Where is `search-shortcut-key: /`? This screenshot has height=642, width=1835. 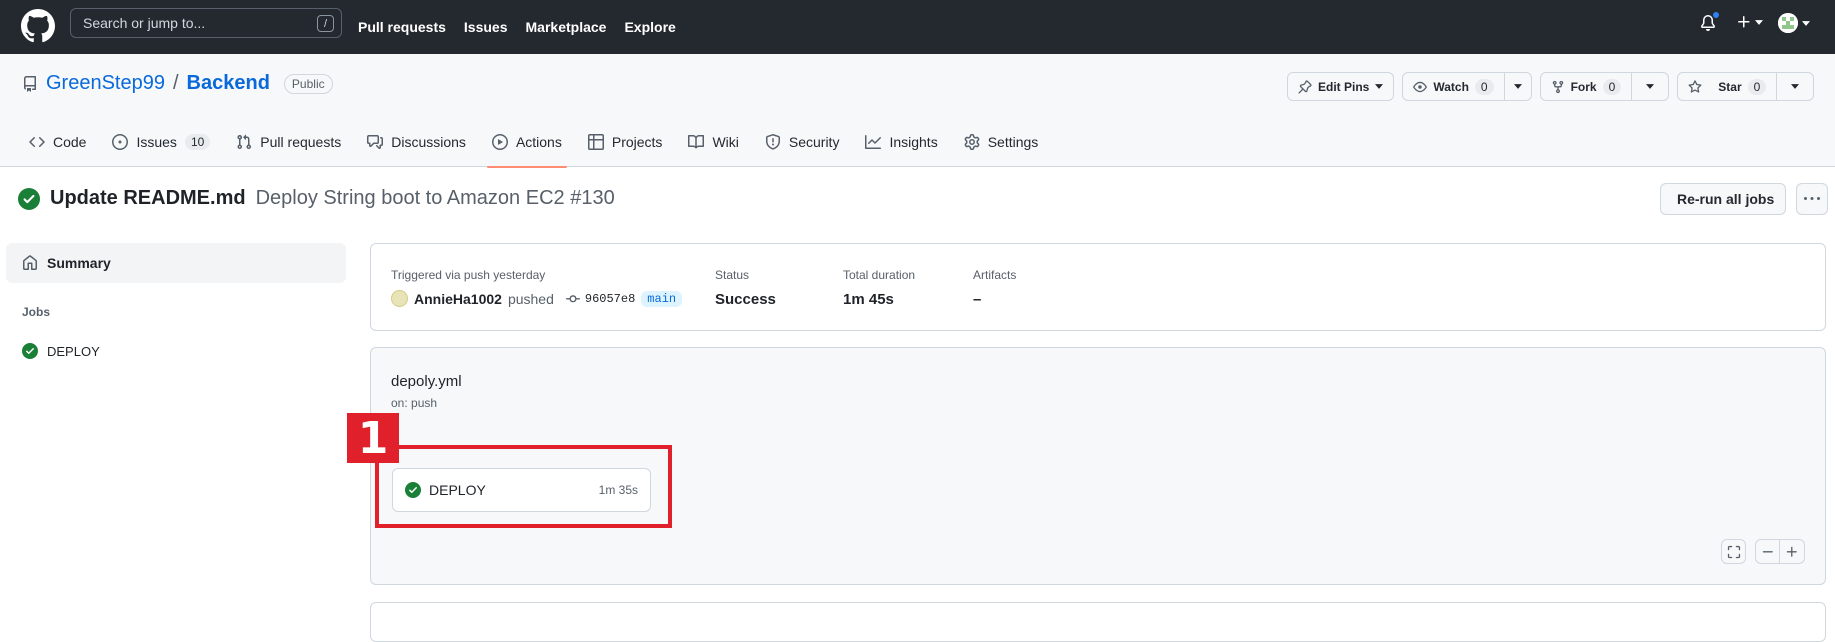 search-shortcut-key: / is located at coordinates (325, 23).